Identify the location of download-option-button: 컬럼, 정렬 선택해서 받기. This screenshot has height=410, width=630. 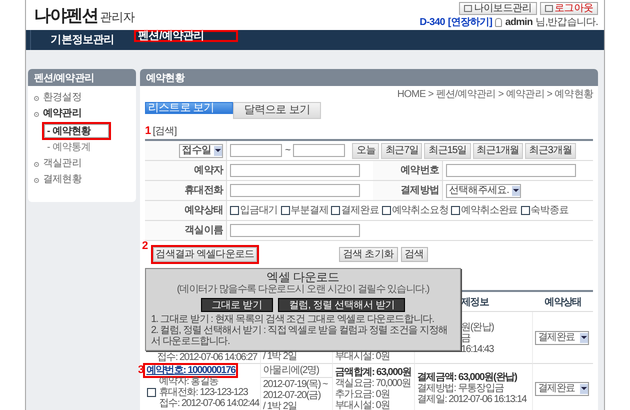
(342, 305).